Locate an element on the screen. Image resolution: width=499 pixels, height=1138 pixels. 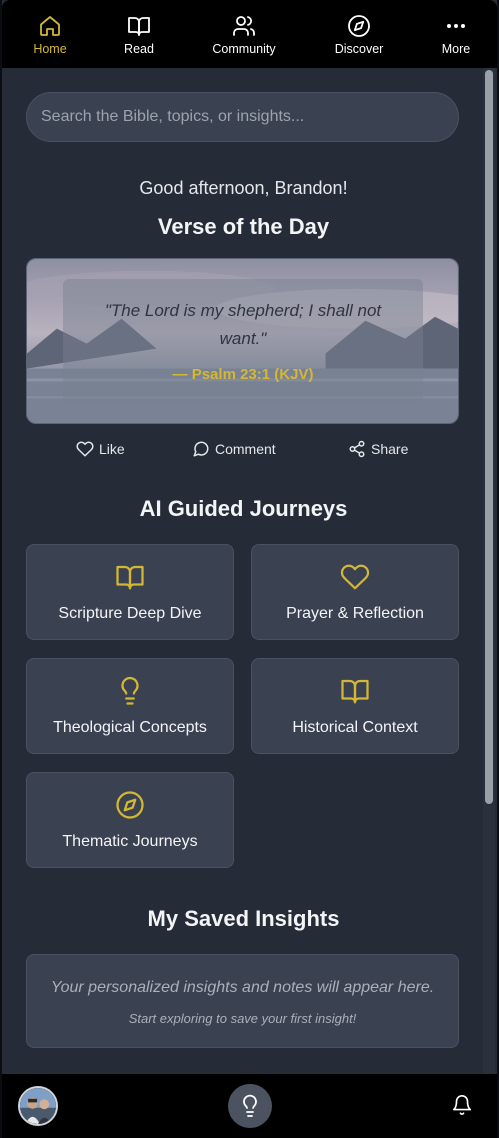
scrollbar is located at coordinates (489, 571).